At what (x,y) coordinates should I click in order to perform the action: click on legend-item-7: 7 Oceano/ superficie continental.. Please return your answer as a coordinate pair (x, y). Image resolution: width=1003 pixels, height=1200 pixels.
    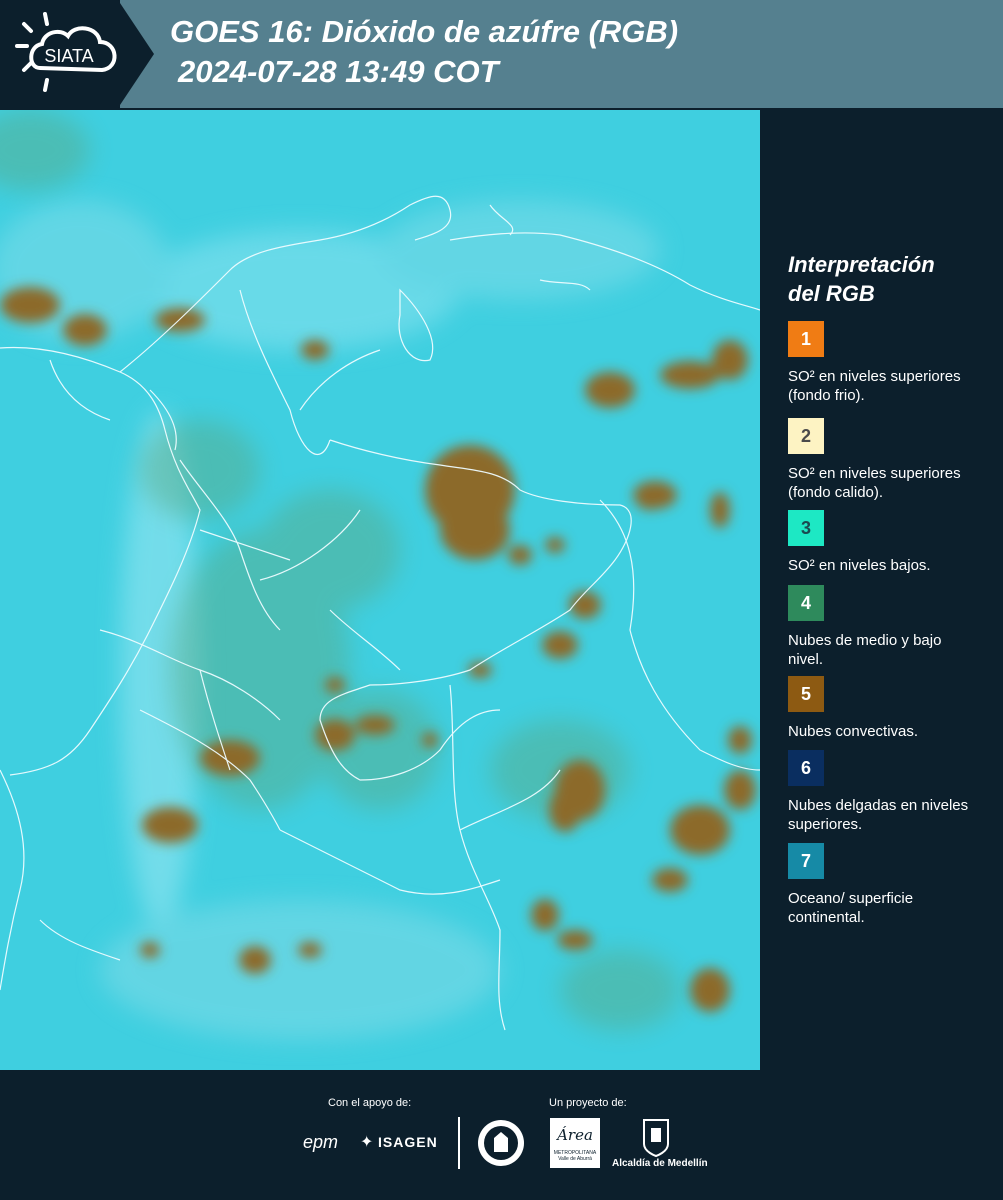
    Looking at the image, I should click on (888, 885).